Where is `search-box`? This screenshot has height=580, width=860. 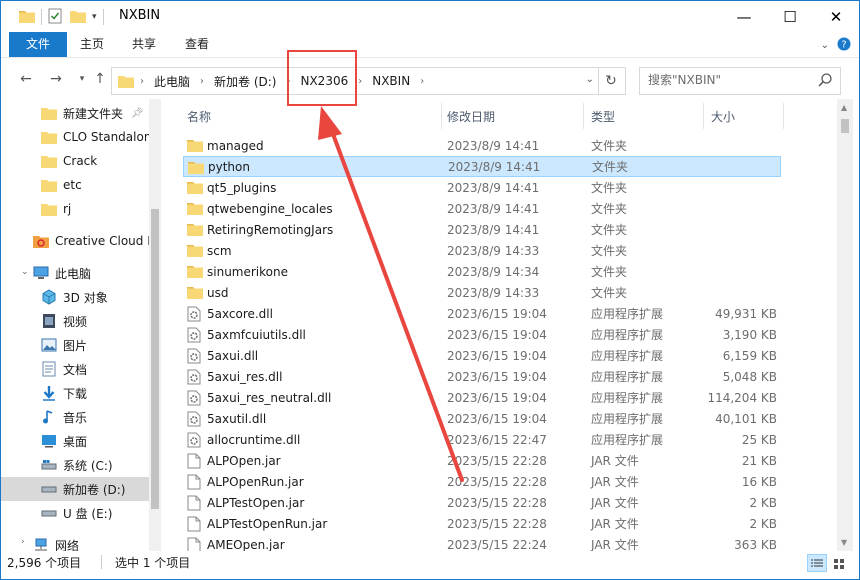 search-box is located at coordinates (740, 81).